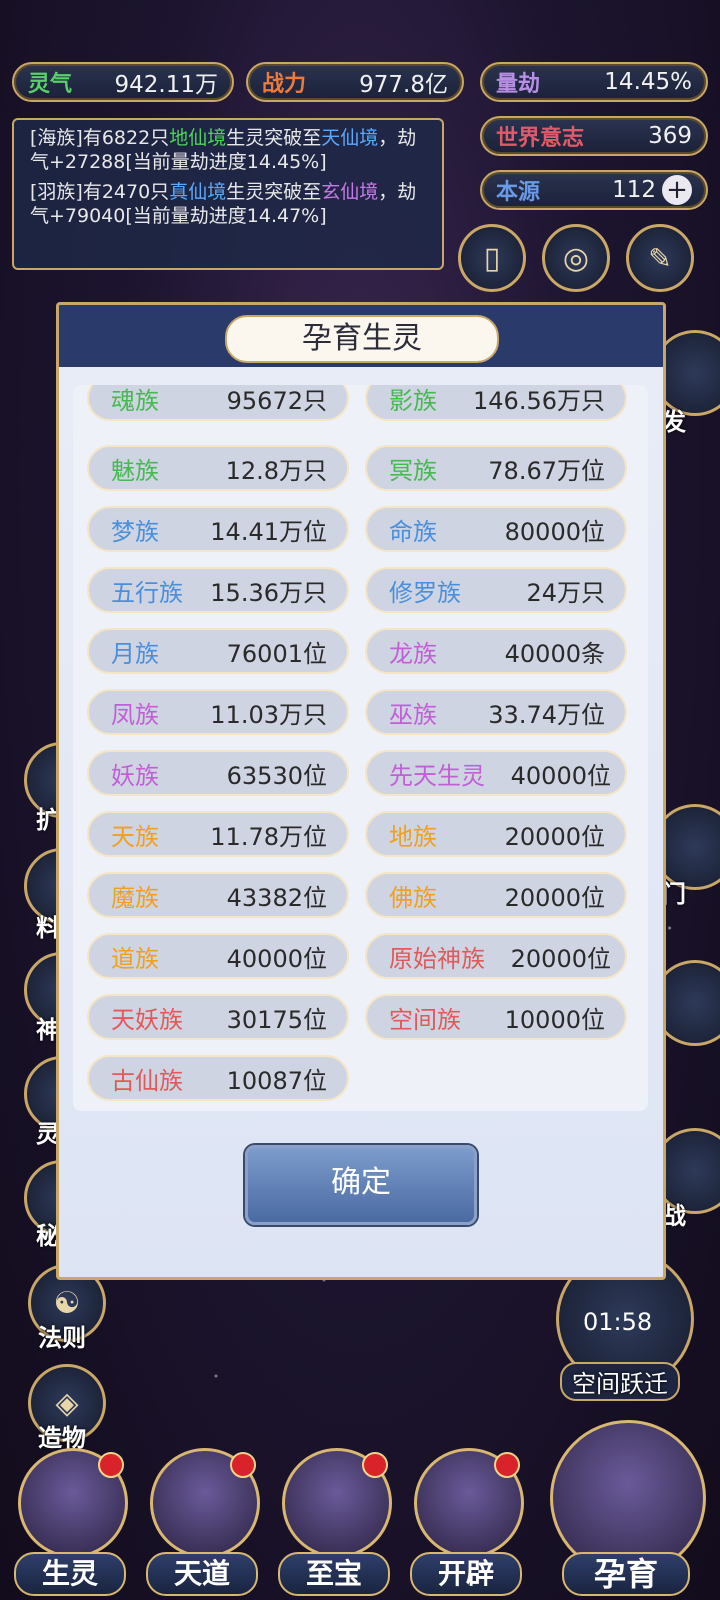  I want to click on add-icon: +, so click(677, 190).